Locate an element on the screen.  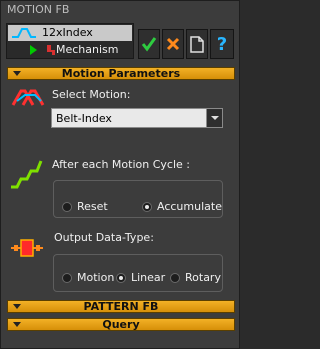
radio-reset: Reset is located at coordinates (85, 206).